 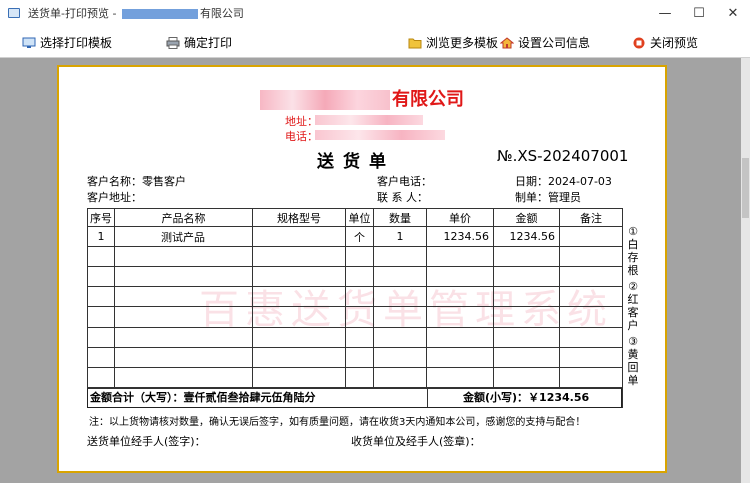 What do you see at coordinates (633, 361) in the screenshot?
I see `side-note-yellow: ③黄回单` at bounding box center [633, 361].